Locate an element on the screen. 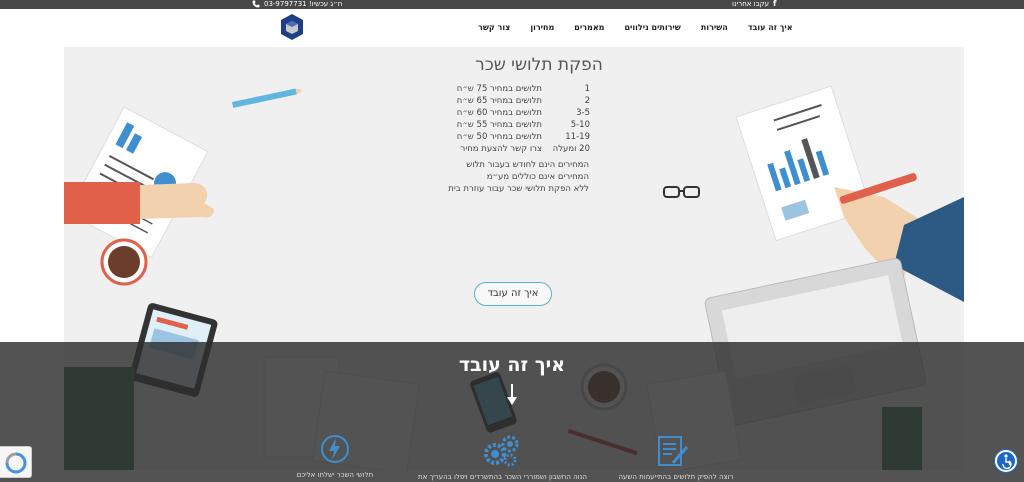 The image size is (1024, 482). top-bar: ח״ג עכשיו! 03-9797731 עקבו אחרינו f is located at coordinates (512, 4).